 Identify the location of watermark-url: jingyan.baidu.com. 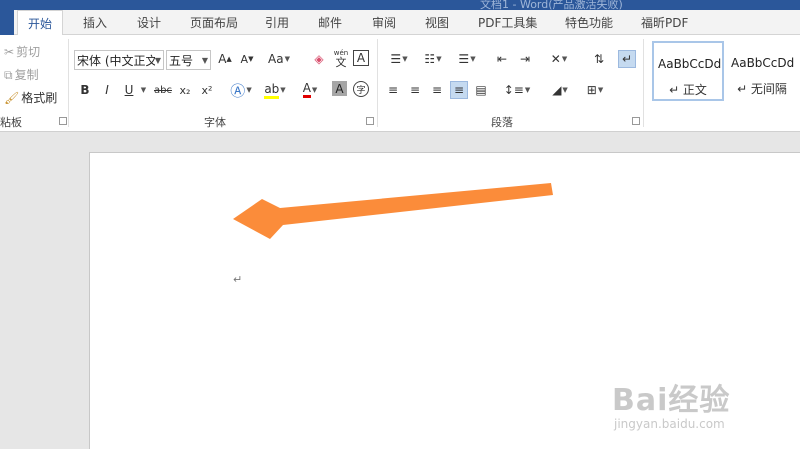
(669, 424).